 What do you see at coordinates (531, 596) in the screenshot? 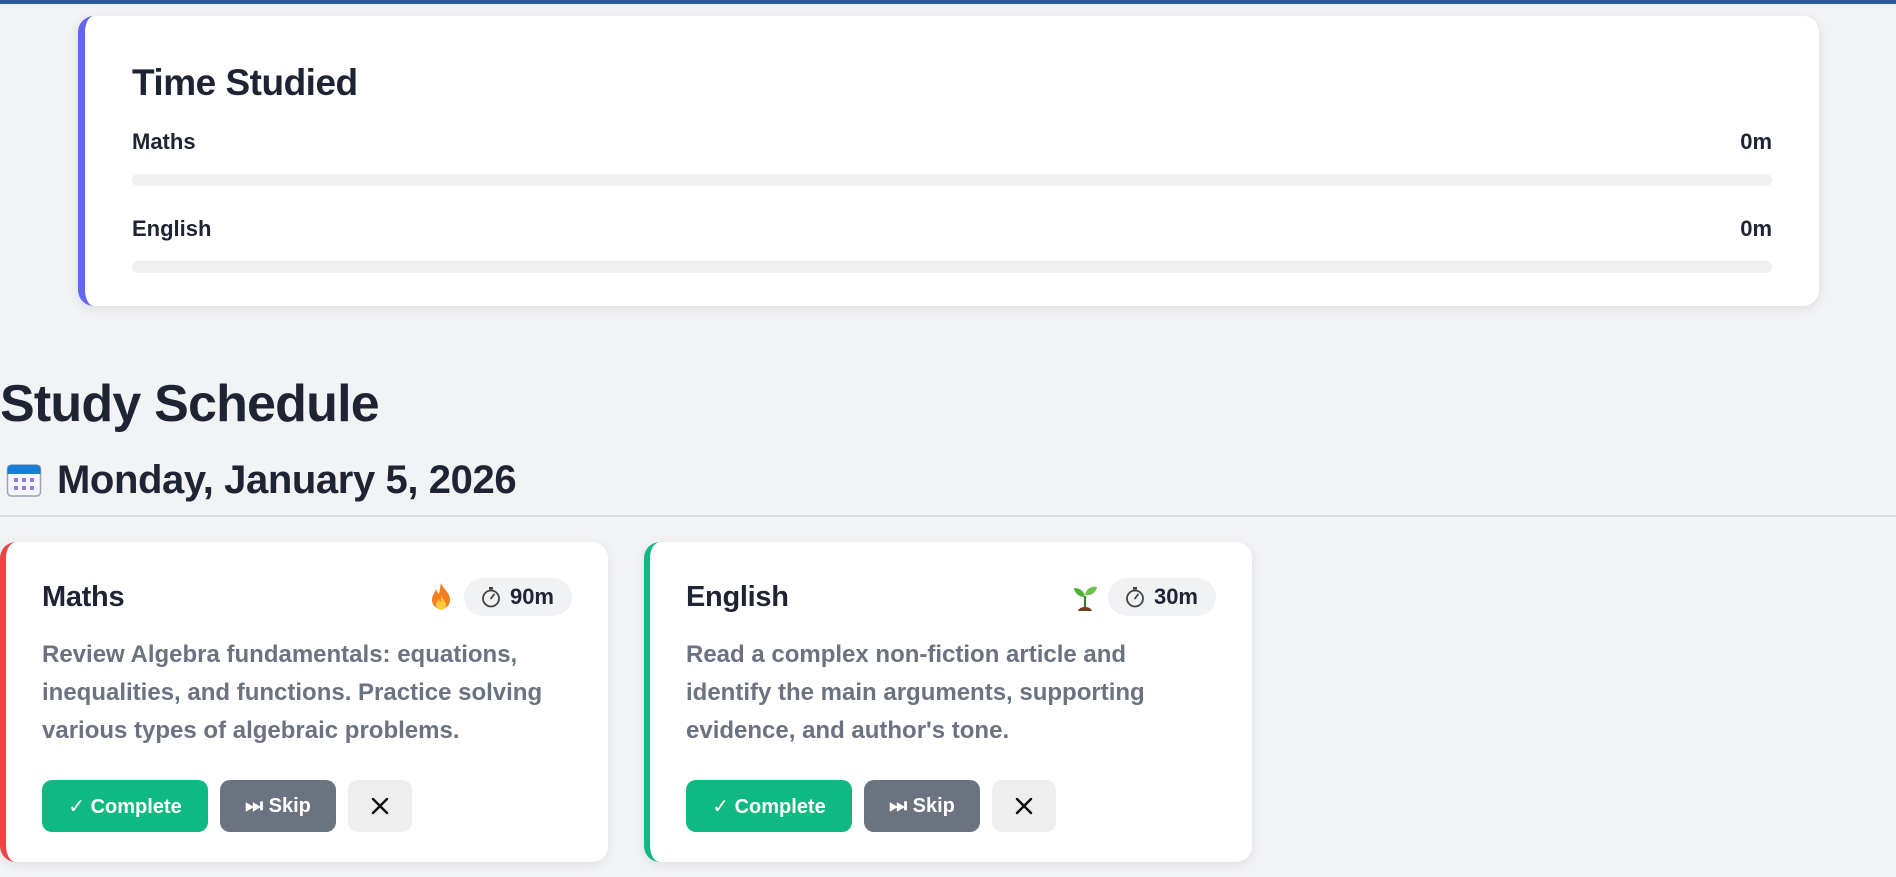
I see `duration-text: 90m` at bounding box center [531, 596].